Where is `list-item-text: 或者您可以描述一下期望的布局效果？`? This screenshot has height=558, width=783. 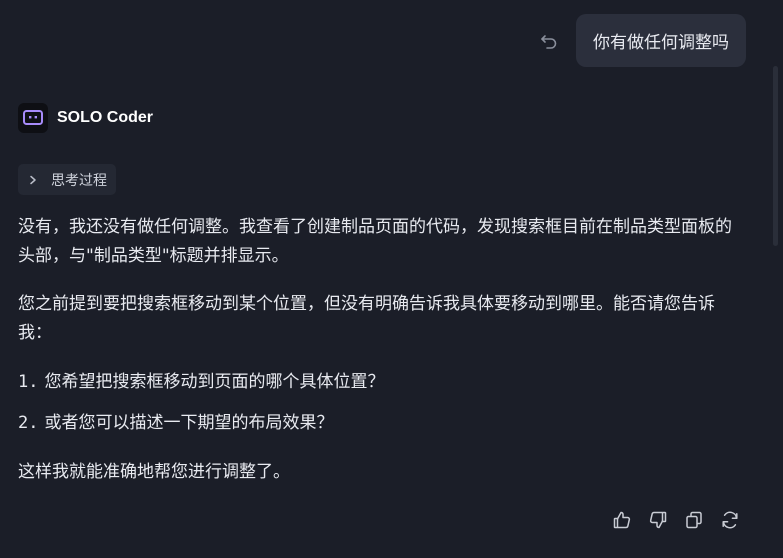
list-item-text: 或者您可以描述一下期望的布局效果？ is located at coordinates (189, 423).